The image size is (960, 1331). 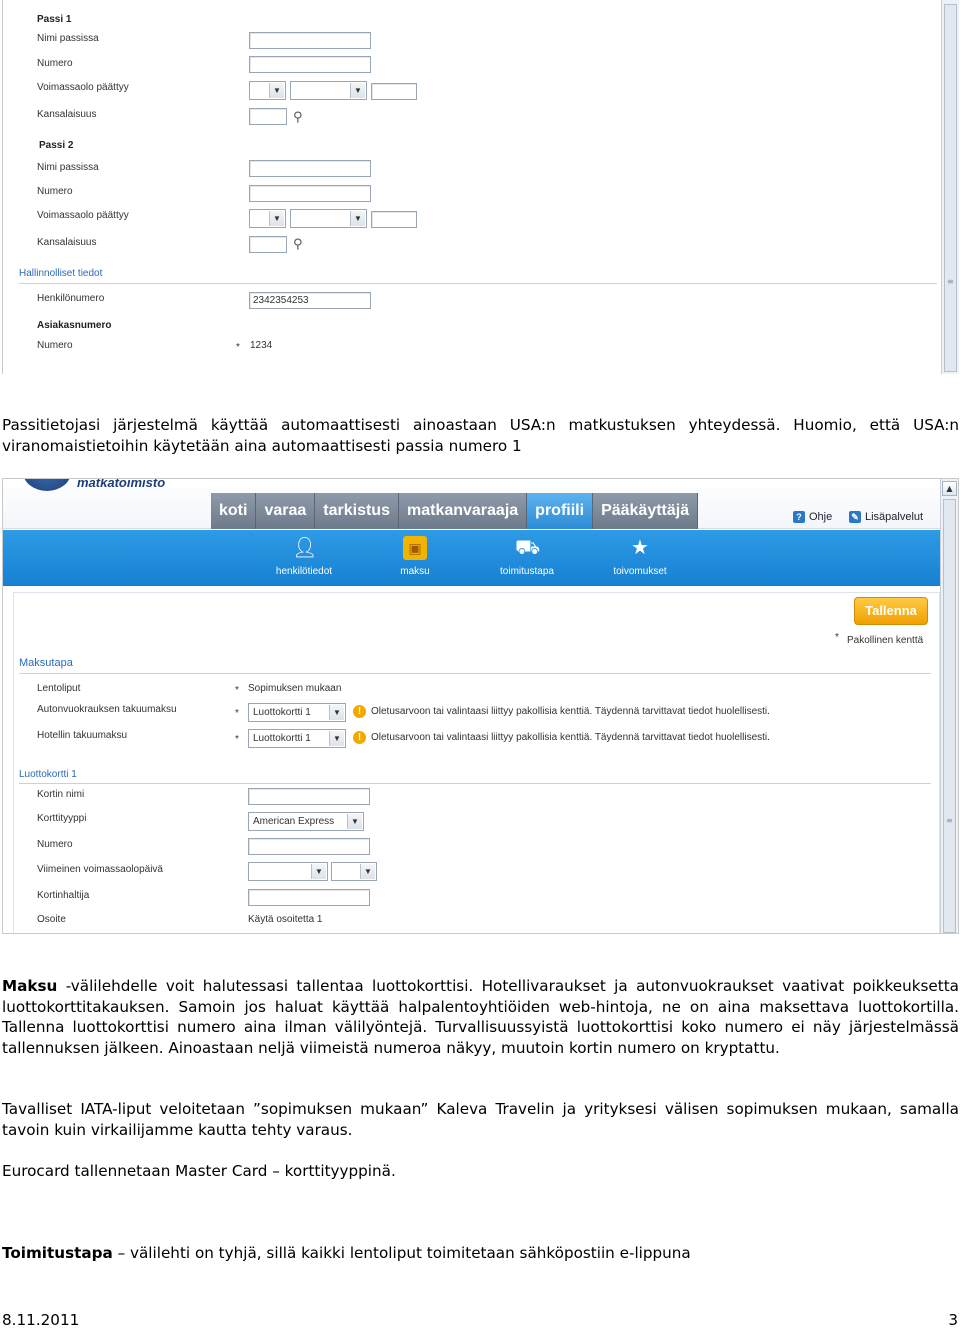 I want to click on vertical-scrollbar: ▲ ≡, so click(x=949, y=706).